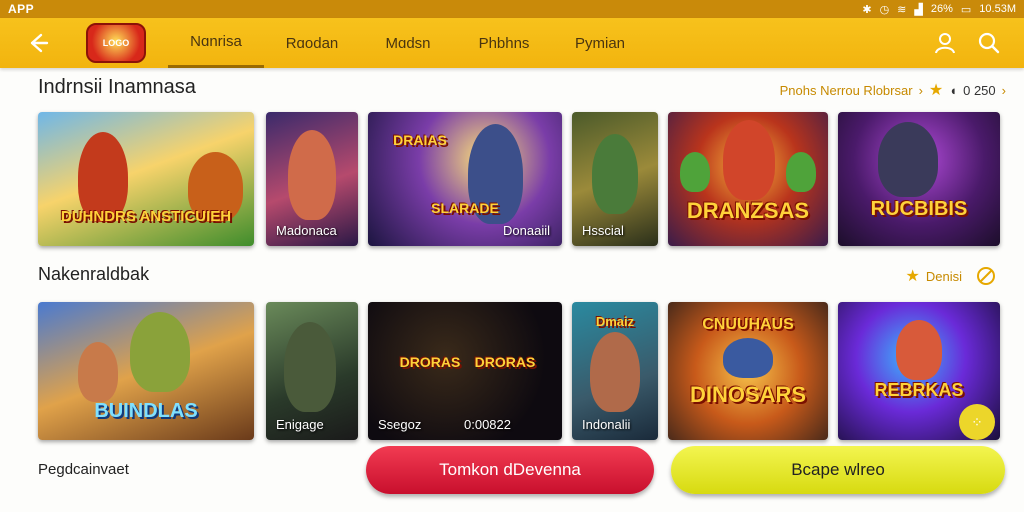 The width and height of the screenshot is (1024, 512). Describe the element at coordinates (902, 9) in the screenshot. I see `wifi-icon: ≋` at that location.